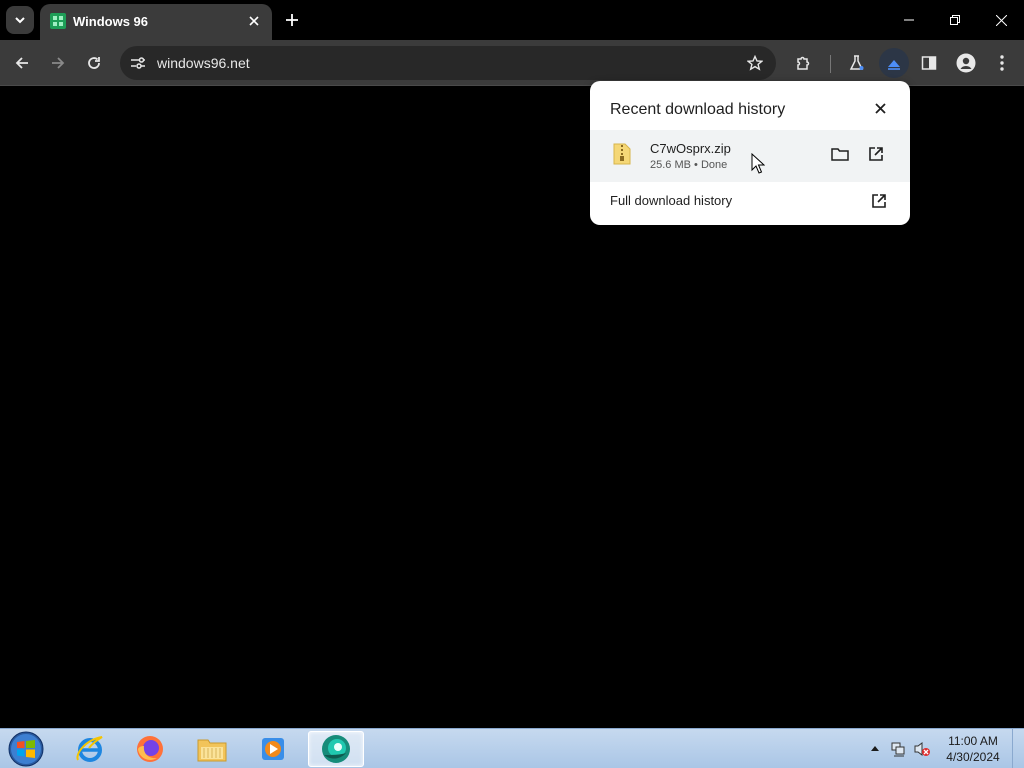 The width and height of the screenshot is (1024, 768). I want to click on internet-explorer-icon, so click(89, 749).